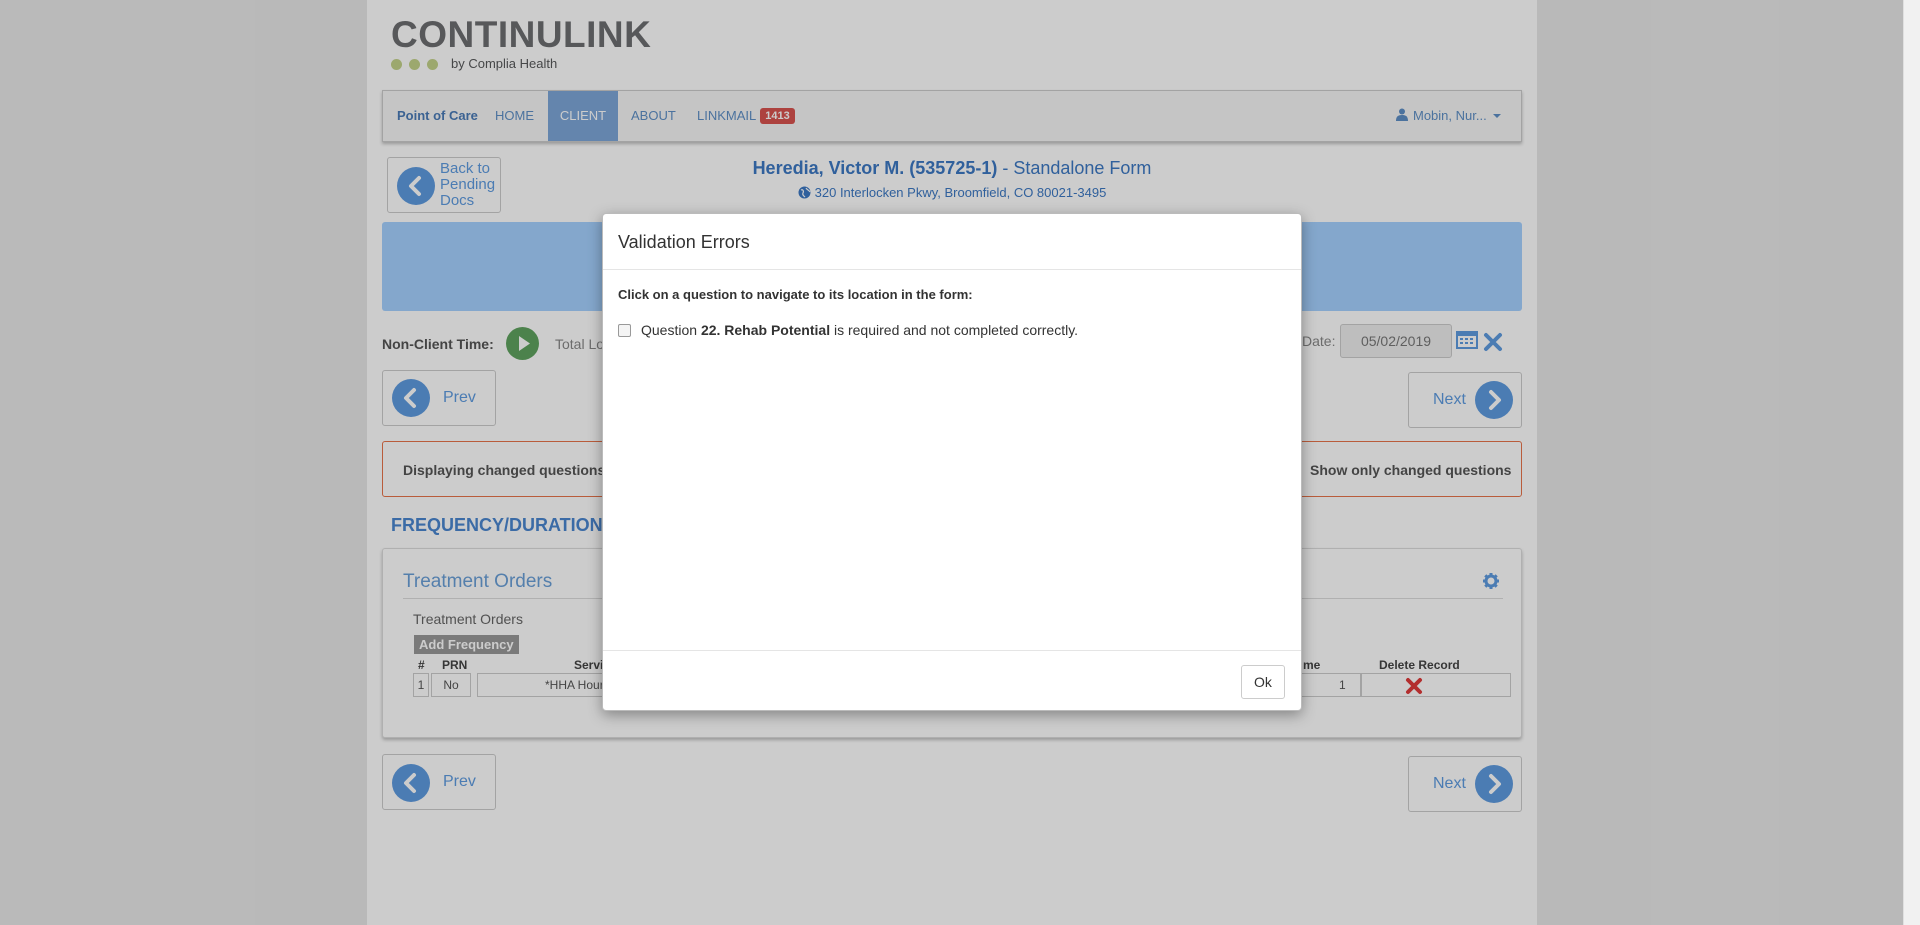  Describe the element at coordinates (1263, 682) in the screenshot. I see `ok-button: Ok` at that location.